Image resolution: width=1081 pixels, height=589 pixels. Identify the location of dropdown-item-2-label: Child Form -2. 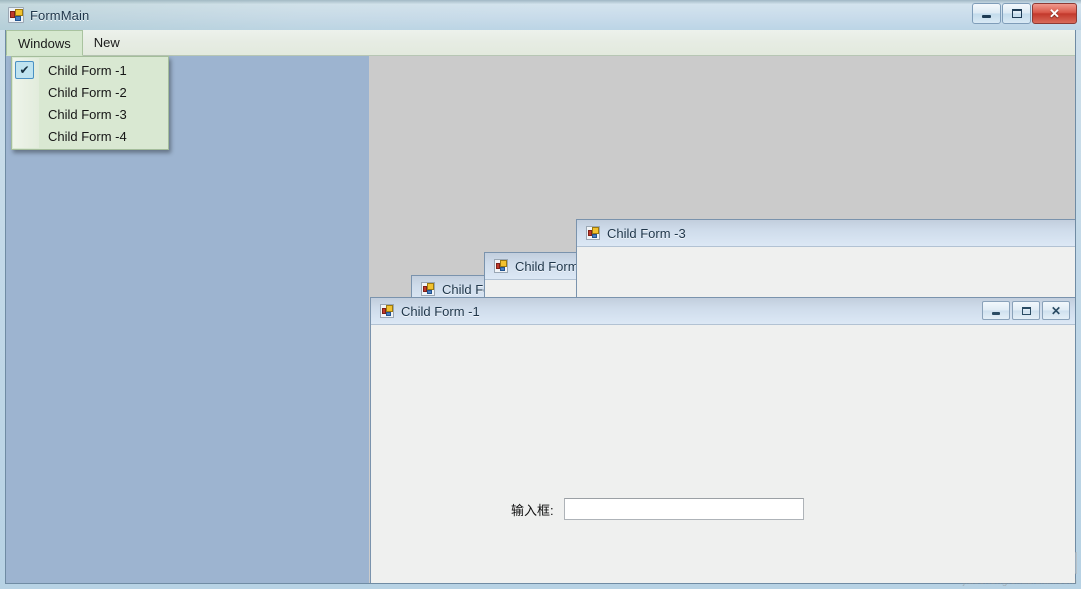
(87, 92).